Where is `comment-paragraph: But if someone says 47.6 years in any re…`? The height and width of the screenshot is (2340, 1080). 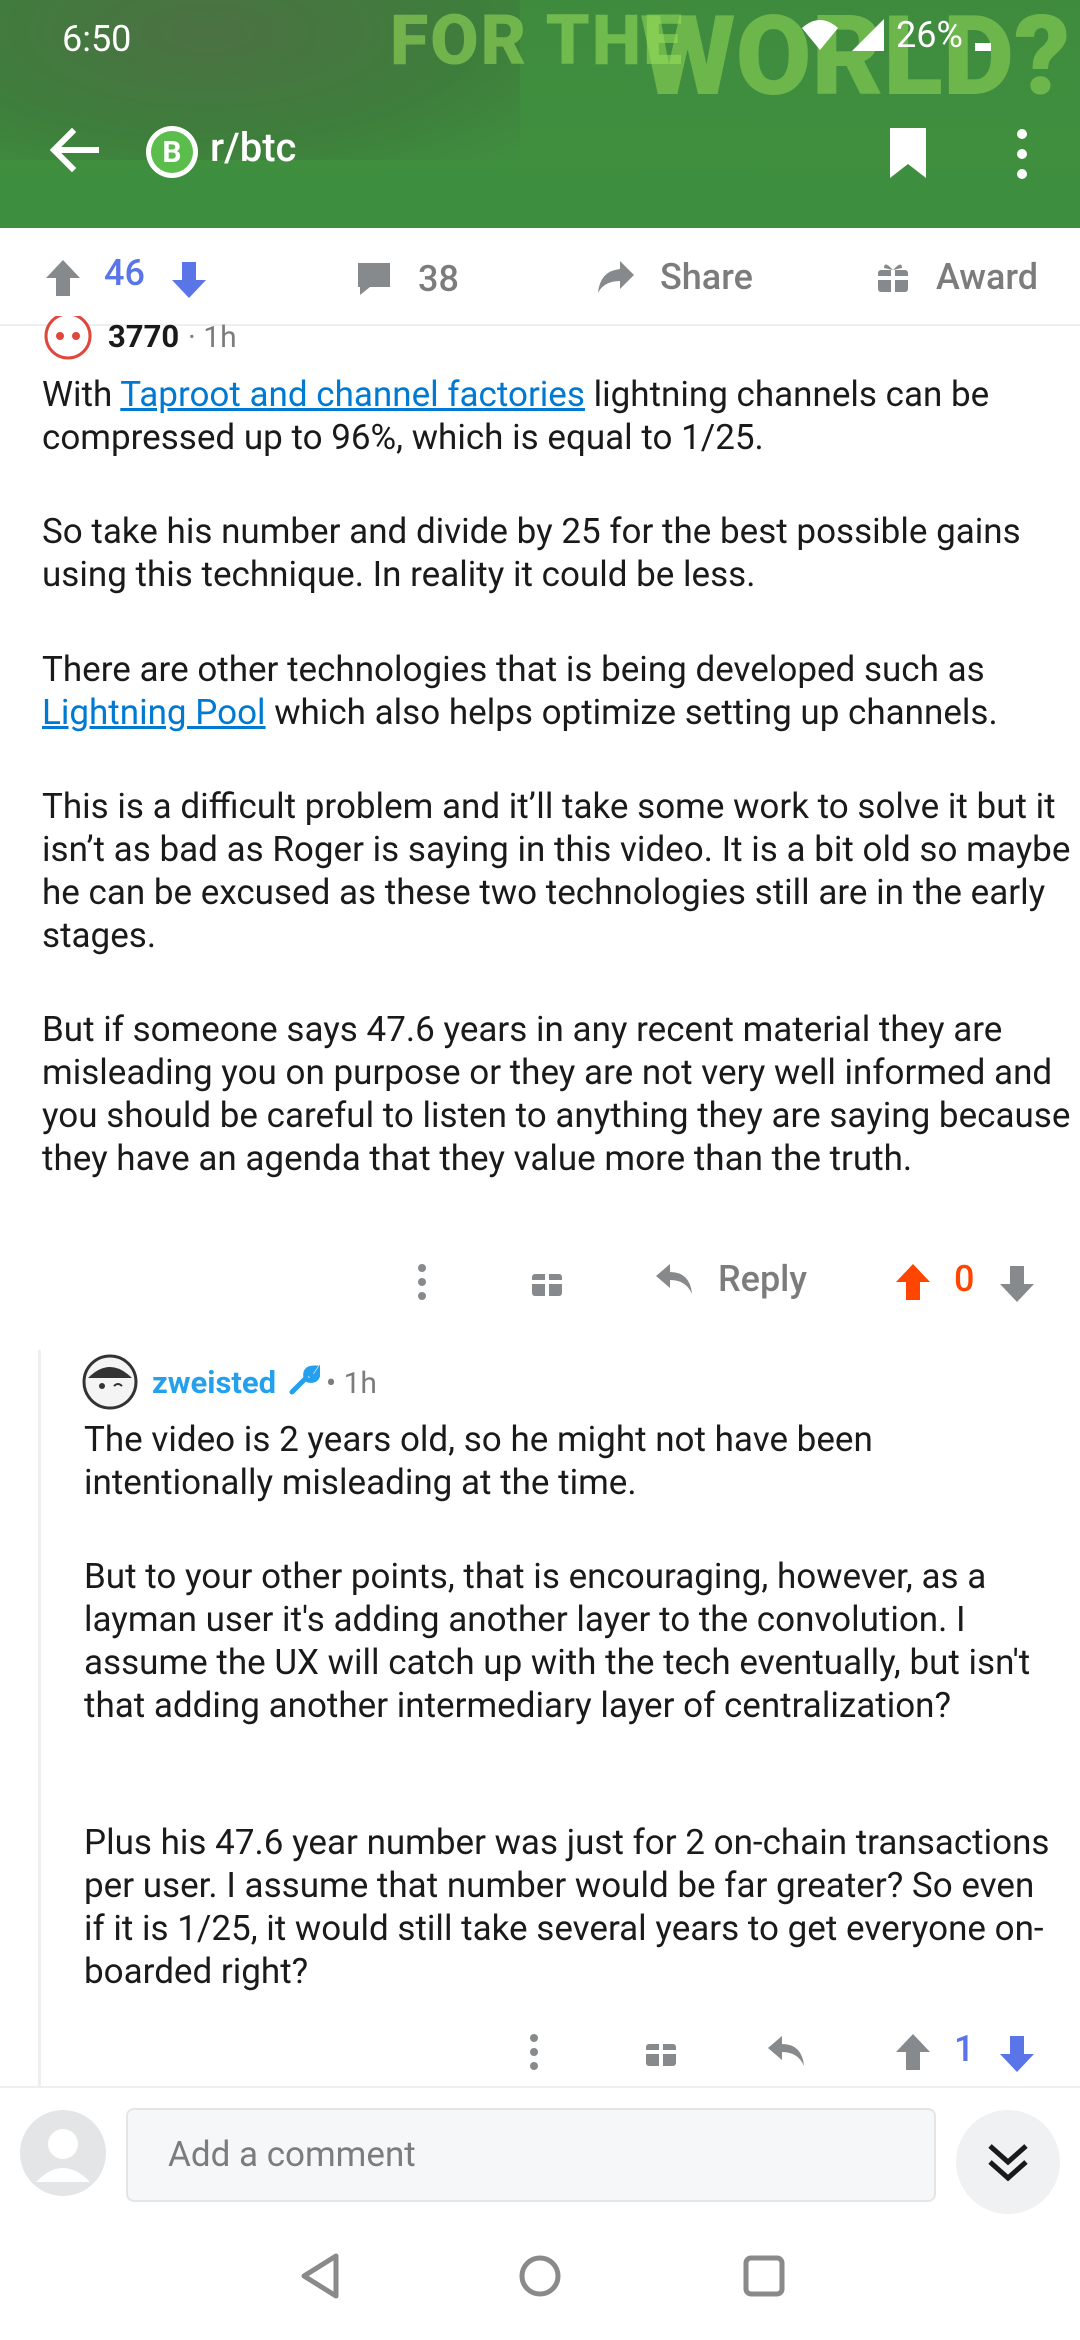 comment-paragraph: But if someone says 47.6 years in any re… is located at coordinates (556, 1094).